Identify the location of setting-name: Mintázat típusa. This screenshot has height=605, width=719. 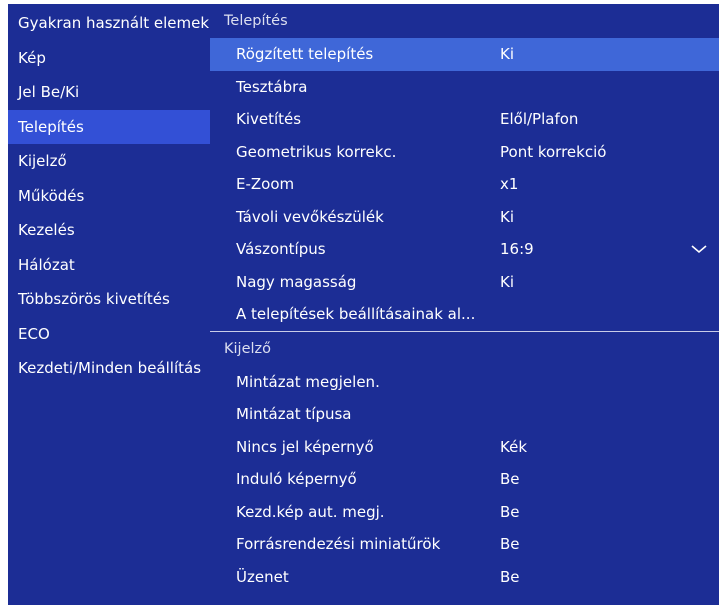
(294, 414).